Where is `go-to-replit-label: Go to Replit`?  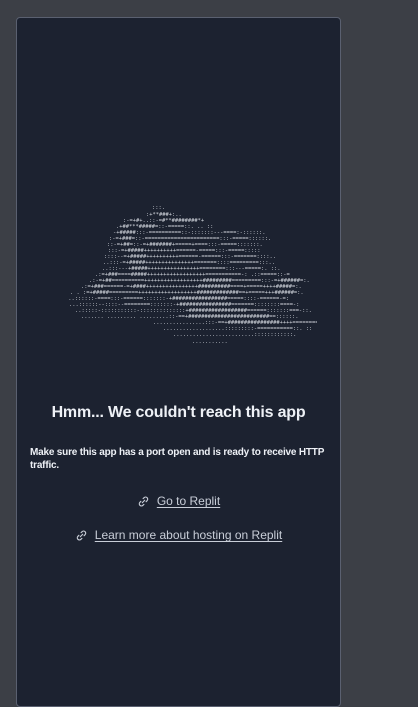
go-to-replit-label: Go to Replit is located at coordinates (188, 501).